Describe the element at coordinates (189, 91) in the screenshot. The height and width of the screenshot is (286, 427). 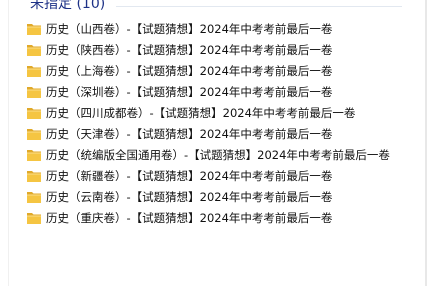
I see `folder-item-label: 历史（深圳卷）-【试题猜想】2024年中考考前最后一卷` at that location.